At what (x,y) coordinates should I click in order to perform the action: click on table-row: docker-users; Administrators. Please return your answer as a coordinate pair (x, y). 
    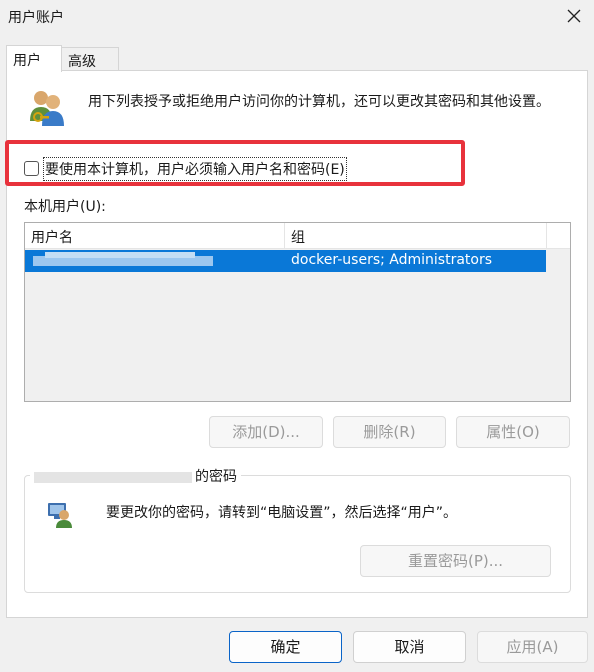
    Looking at the image, I should click on (285, 261).